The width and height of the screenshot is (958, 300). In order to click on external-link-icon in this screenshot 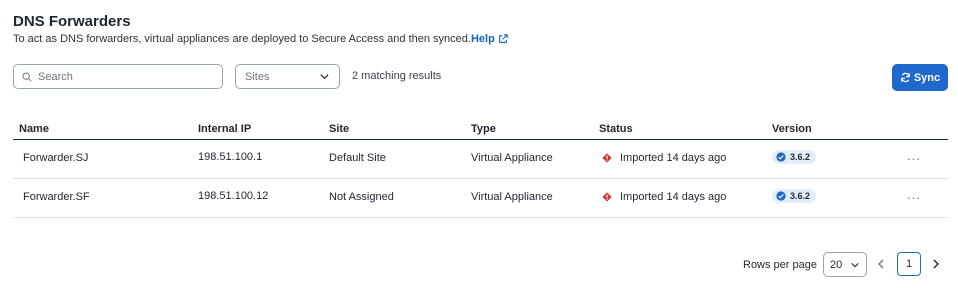, I will do `click(503, 38)`.